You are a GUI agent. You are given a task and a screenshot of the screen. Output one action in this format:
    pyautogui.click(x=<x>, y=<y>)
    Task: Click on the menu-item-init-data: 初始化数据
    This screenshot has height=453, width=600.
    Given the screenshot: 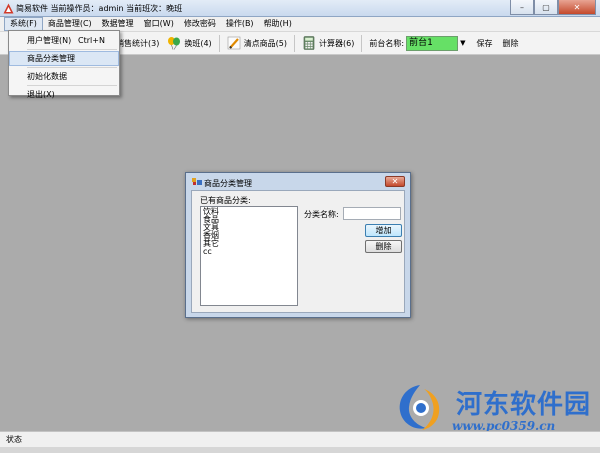 What is the action you would take?
    pyautogui.click(x=64, y=76)
    